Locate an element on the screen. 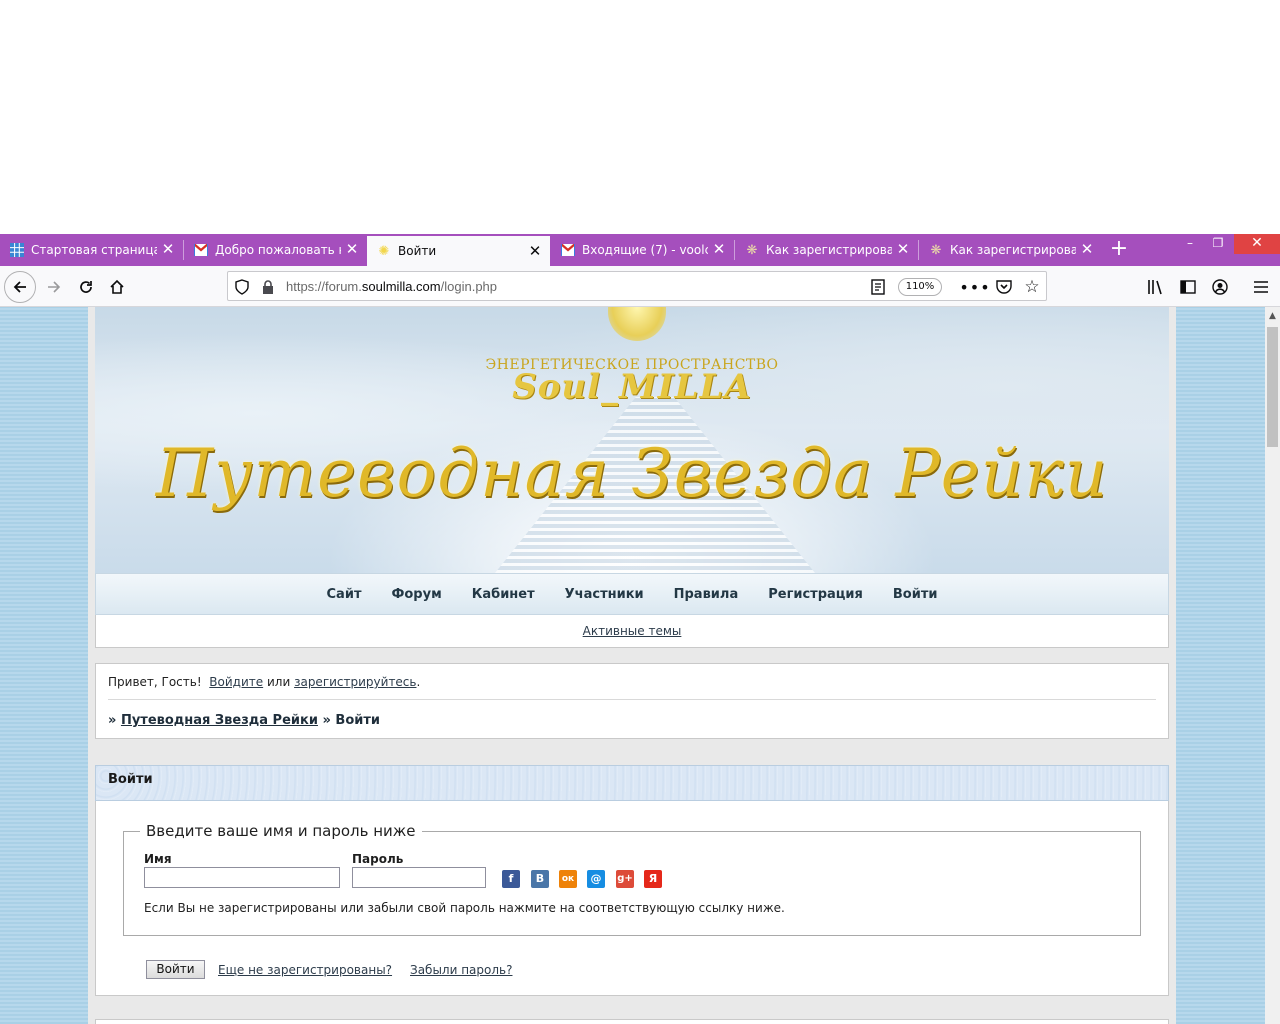 This screenshot has height=1024, width=1280. reader-view-icon is located at coordinates (878, 287).